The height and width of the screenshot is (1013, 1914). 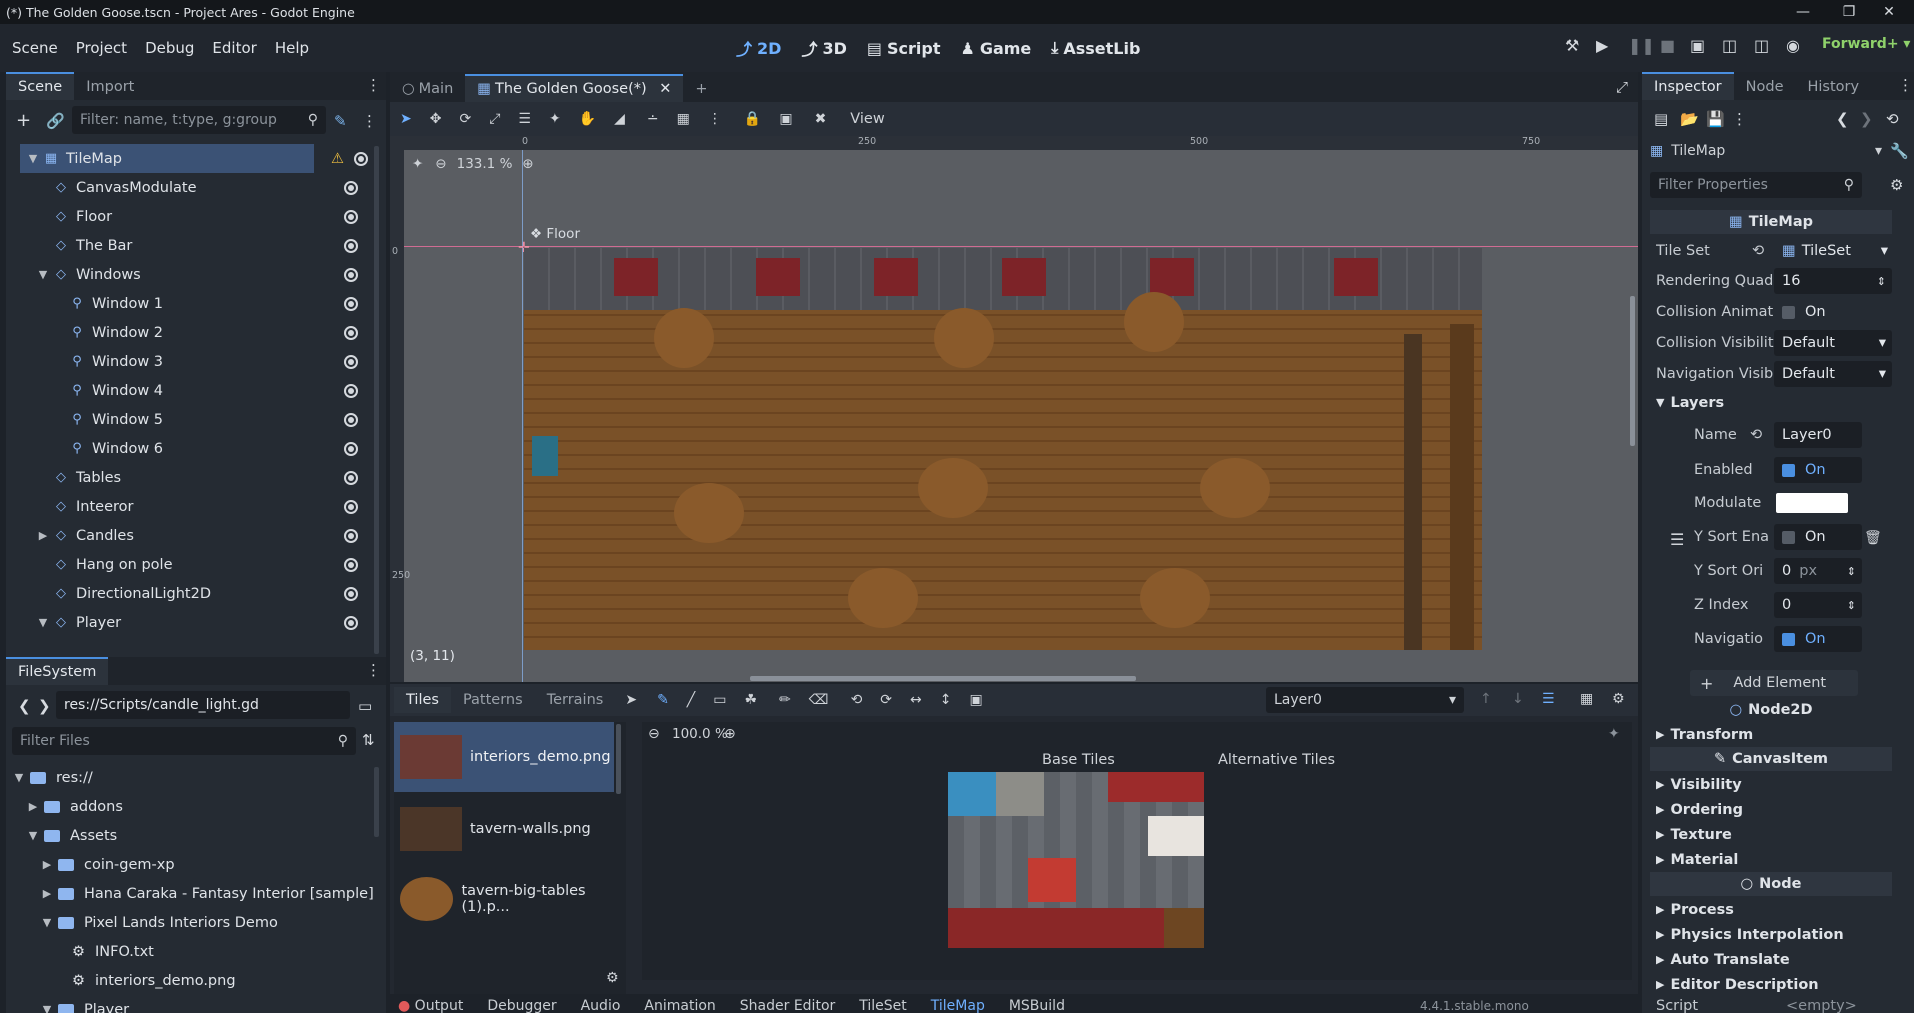 What do you see at coordinates (976, 700) in the screenshot?
I see `random-tile-icon: ▣` at bounding box center [976, 700].